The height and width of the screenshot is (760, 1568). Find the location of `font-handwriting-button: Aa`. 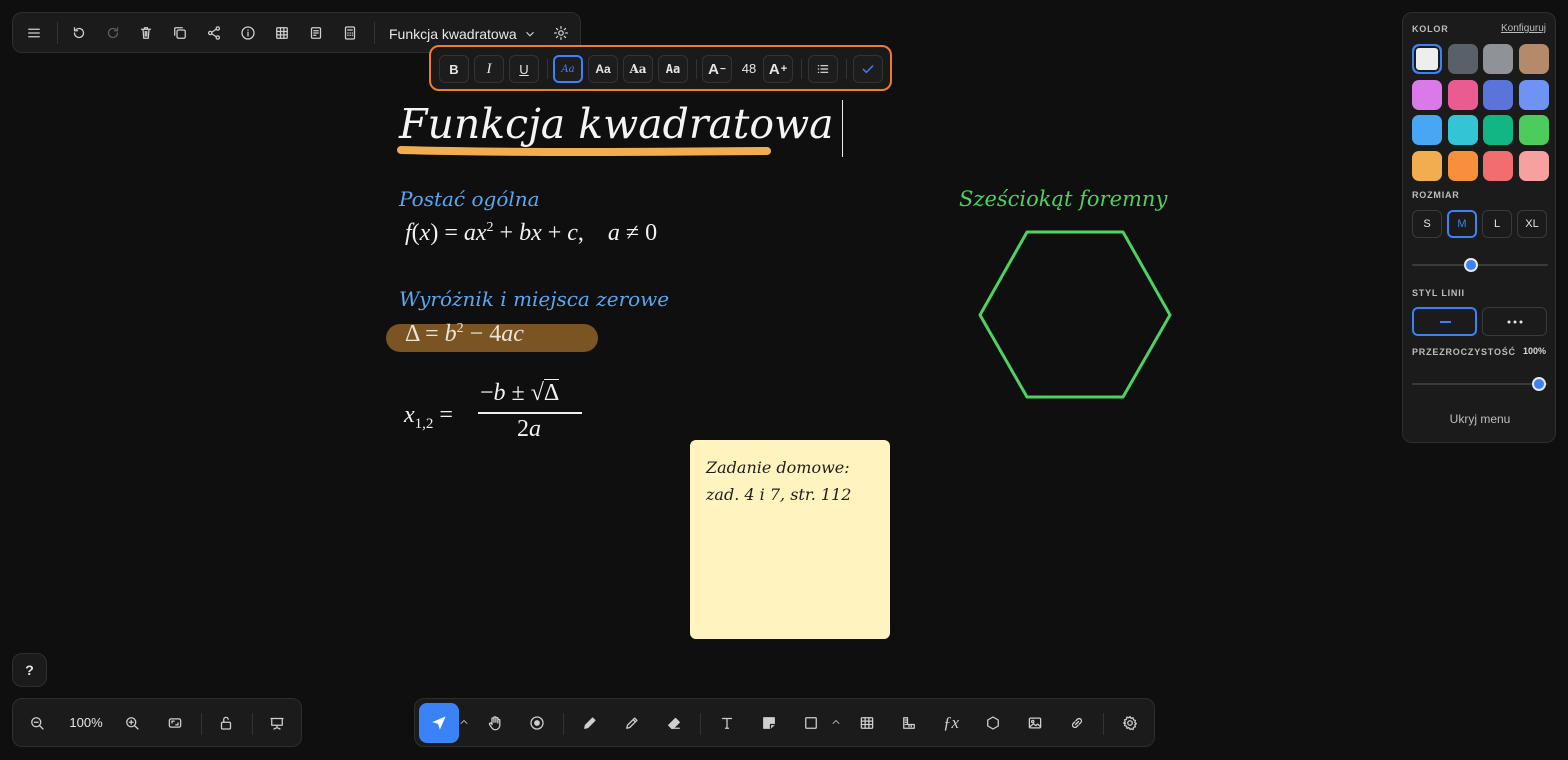

font-handwriting-button: Aa is located at coordinates (568, 69).